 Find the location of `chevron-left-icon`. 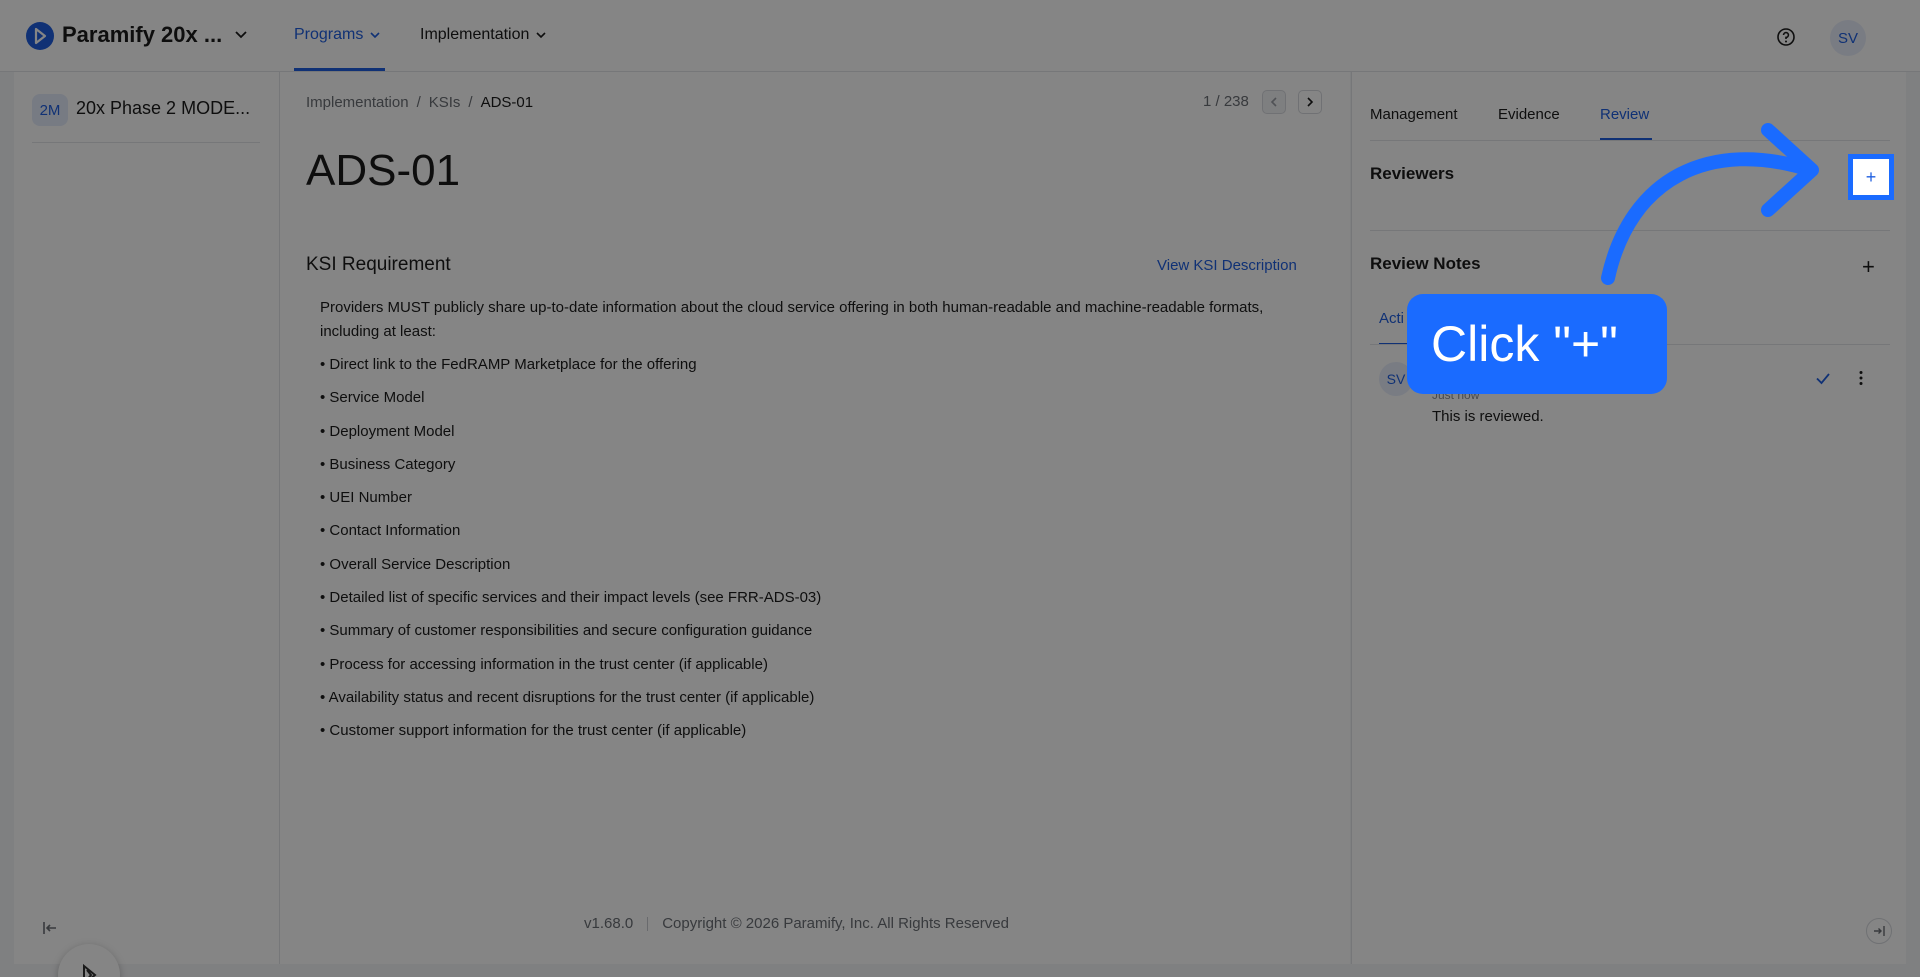

chevron-left-icon is located at coordinates (1273, 102).